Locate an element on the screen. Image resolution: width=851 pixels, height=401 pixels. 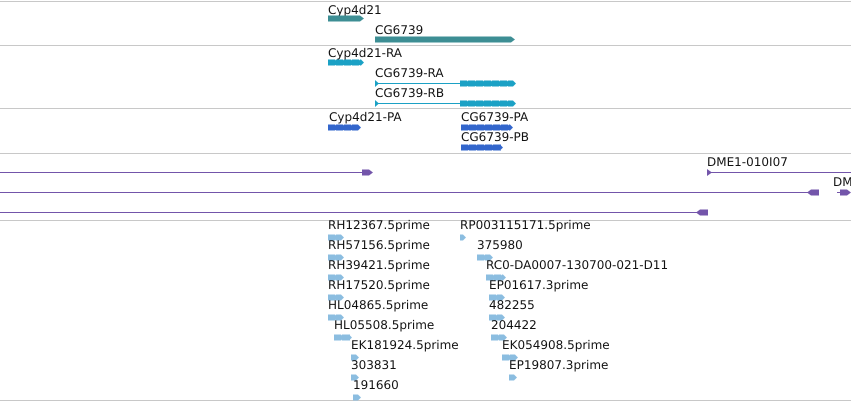
feature-label: RH17520.5prime is located at coordinates (379, 285).